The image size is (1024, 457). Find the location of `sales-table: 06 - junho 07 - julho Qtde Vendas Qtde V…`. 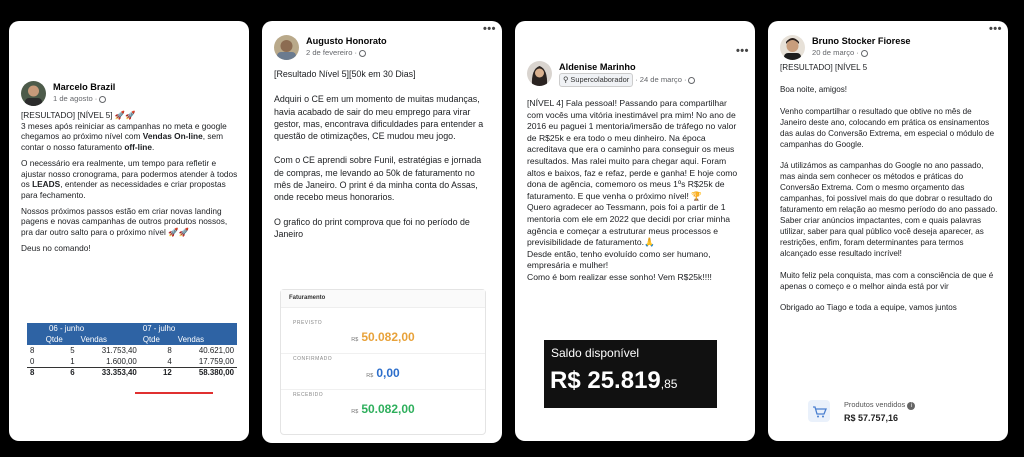

sales-table: 06 - junho 07 - julho Qtde Vendas Qtde V… is located at coordinates (132, 350).